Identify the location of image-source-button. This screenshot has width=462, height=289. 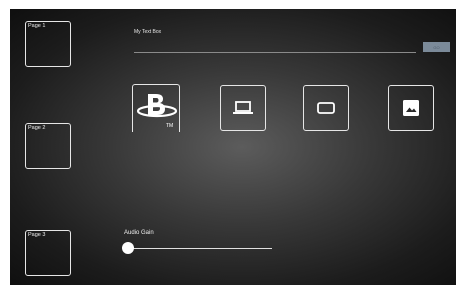
(411, 108).